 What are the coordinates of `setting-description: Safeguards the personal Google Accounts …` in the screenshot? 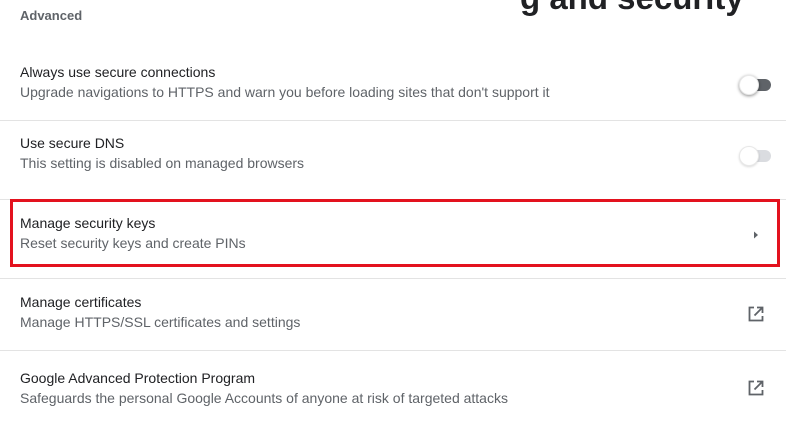 It's located at (264, 398).